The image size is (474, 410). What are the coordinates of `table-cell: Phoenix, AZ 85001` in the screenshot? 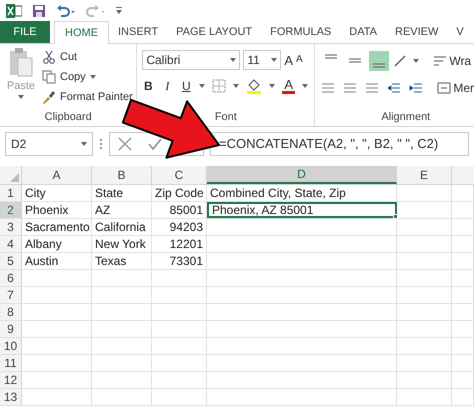 It's located at (302, 210).